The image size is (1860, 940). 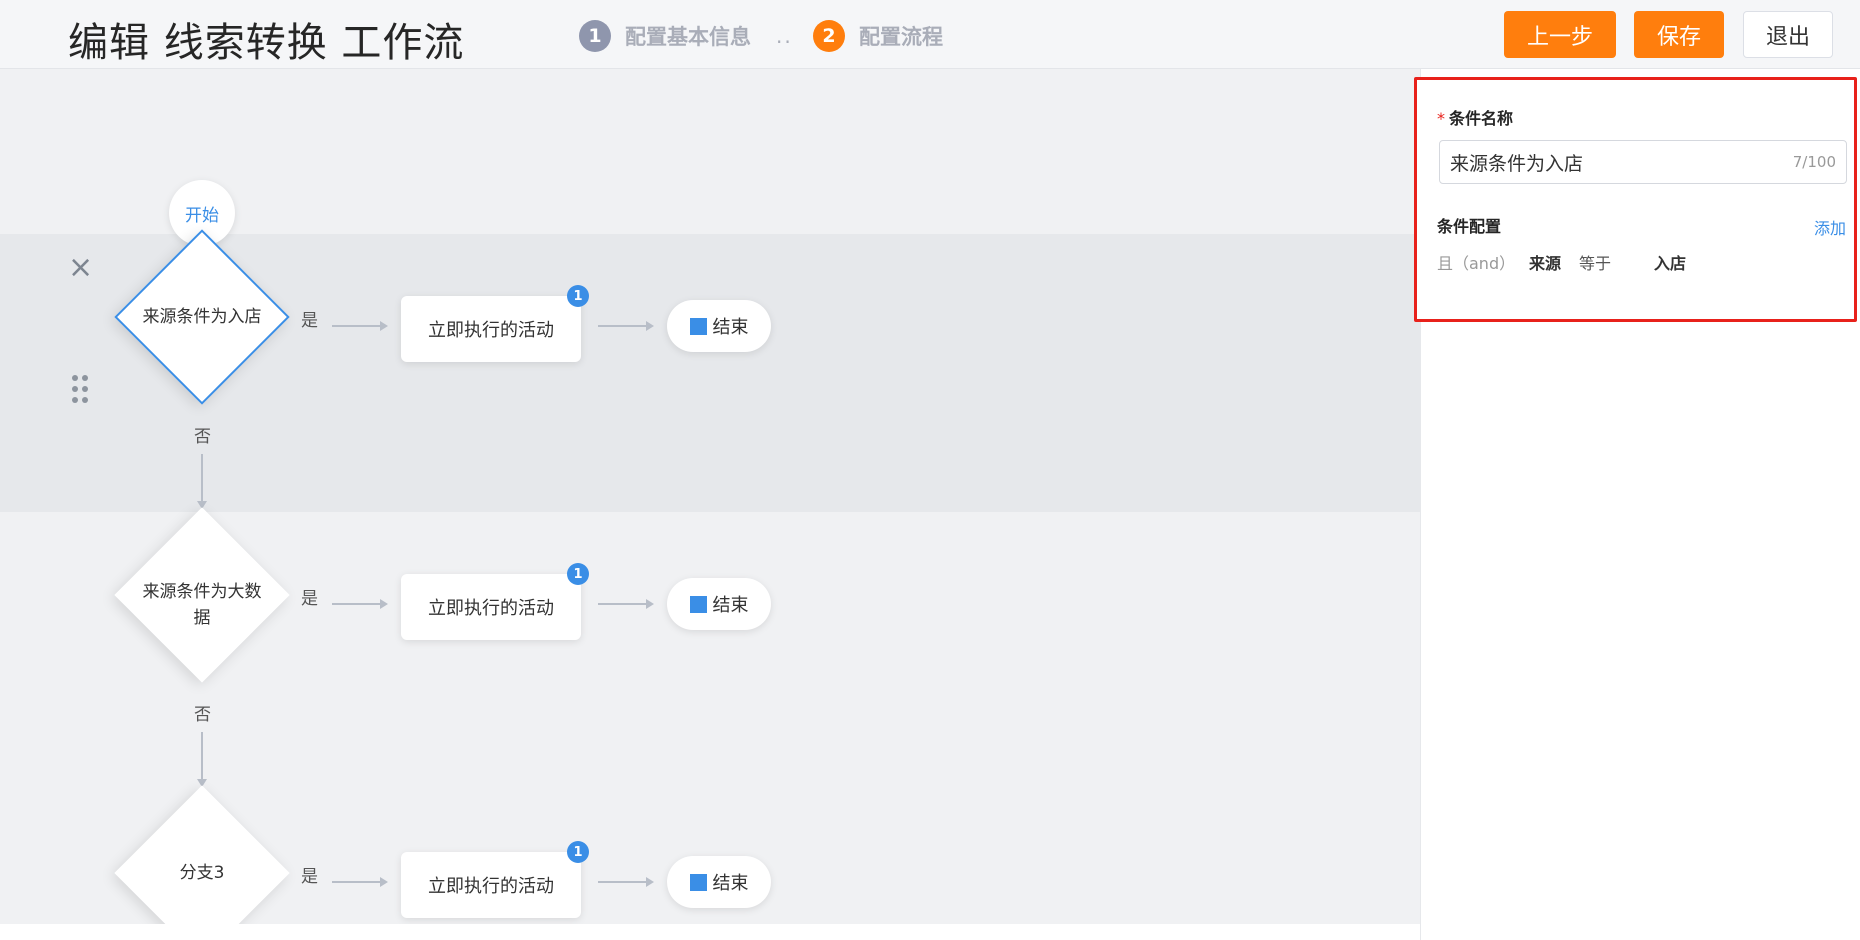 I want to click on character-counter: 7/100, so click(x=1814, y=162).